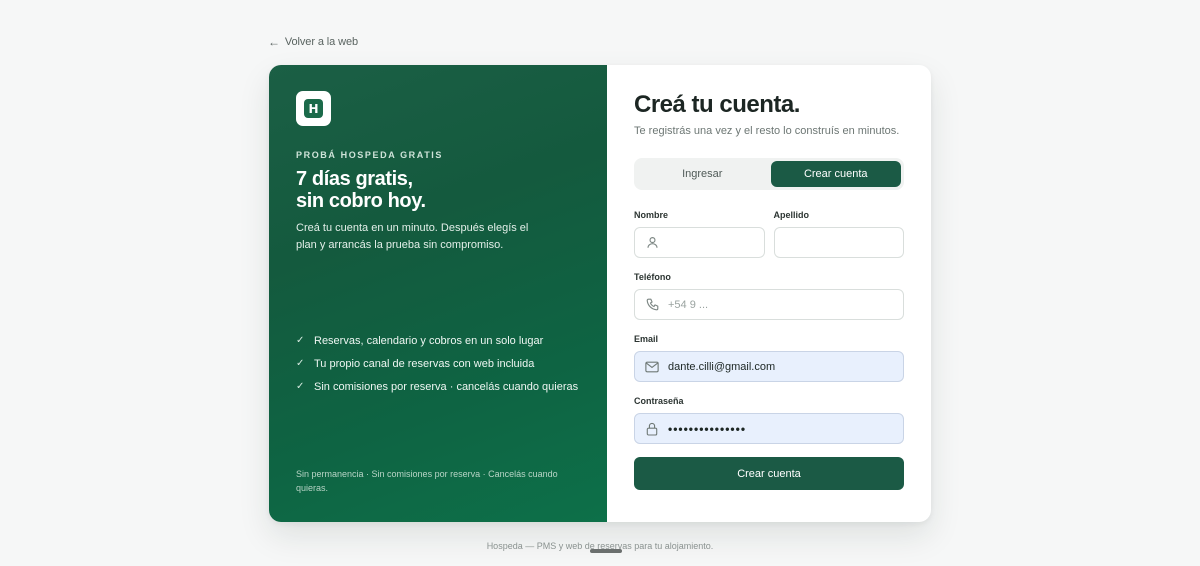 Image resolution: width=1200 pixels, height=566 pixels. What do you see at coordinates (652, 277) in the screenshot?
I see `phone-label: Teléfono` at bounding box center [652, 277].